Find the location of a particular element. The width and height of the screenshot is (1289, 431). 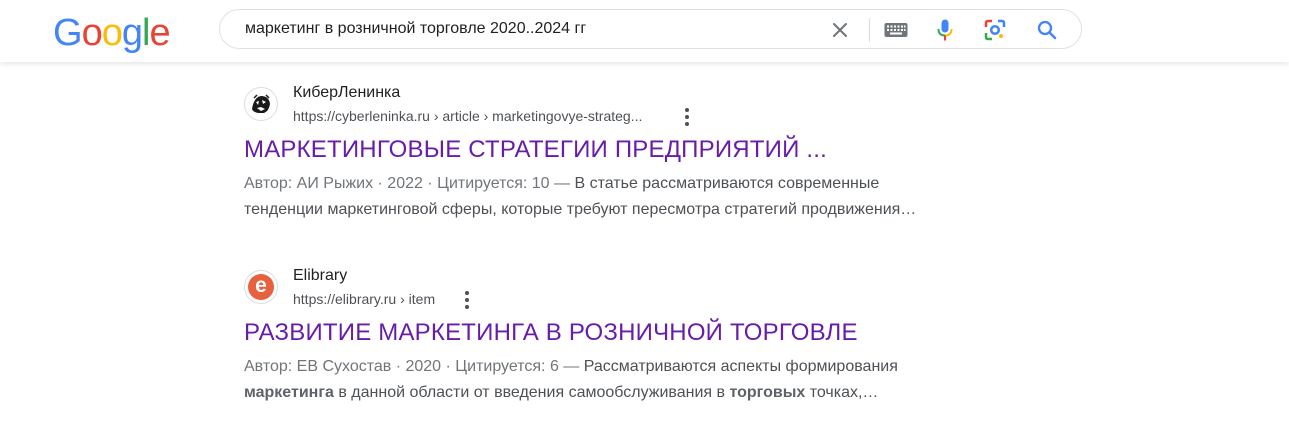

keyboard-icon is located at coordinates (896, 30).